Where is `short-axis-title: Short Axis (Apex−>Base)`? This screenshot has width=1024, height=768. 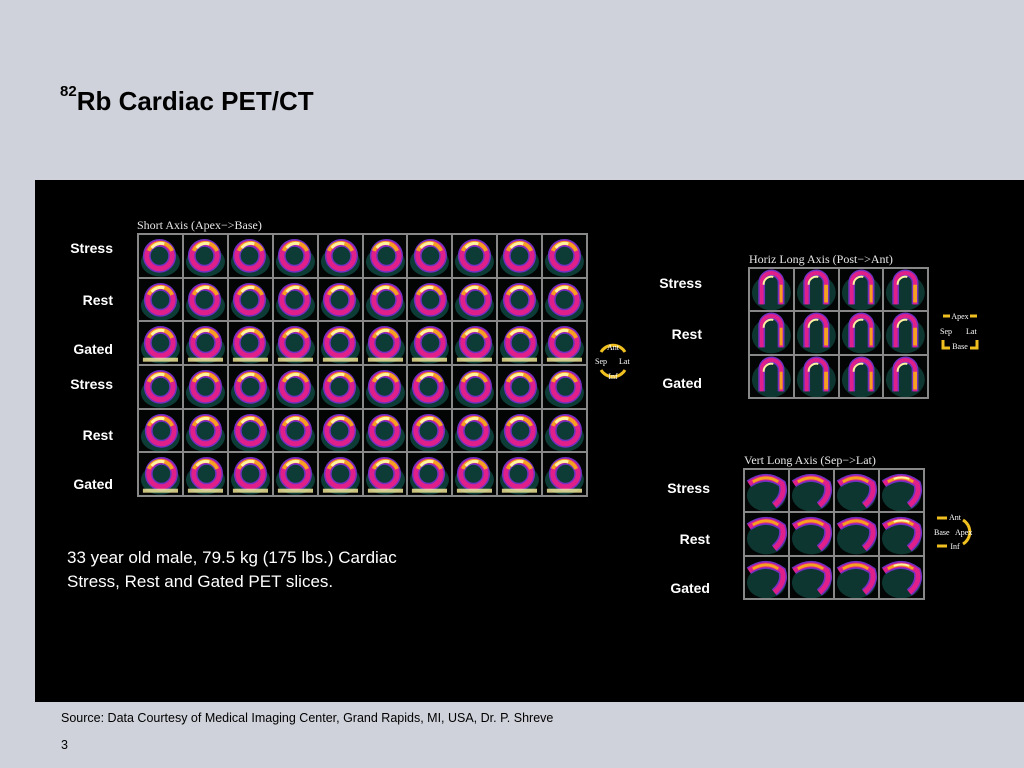 short-axis-title: Short Axis (Apex−>Base) is located at coordinates (199, 225).